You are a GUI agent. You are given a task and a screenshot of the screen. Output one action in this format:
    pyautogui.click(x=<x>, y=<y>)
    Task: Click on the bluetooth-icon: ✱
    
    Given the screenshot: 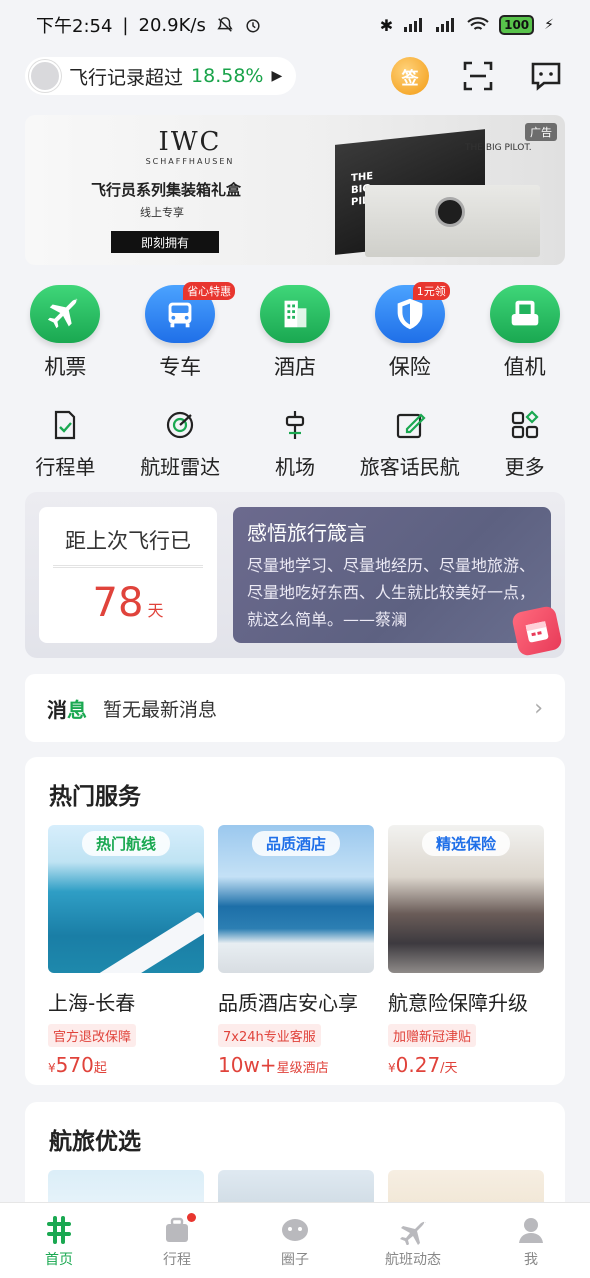 What is the action you would take?
    pyautogui.click(x=386, y=25)
    